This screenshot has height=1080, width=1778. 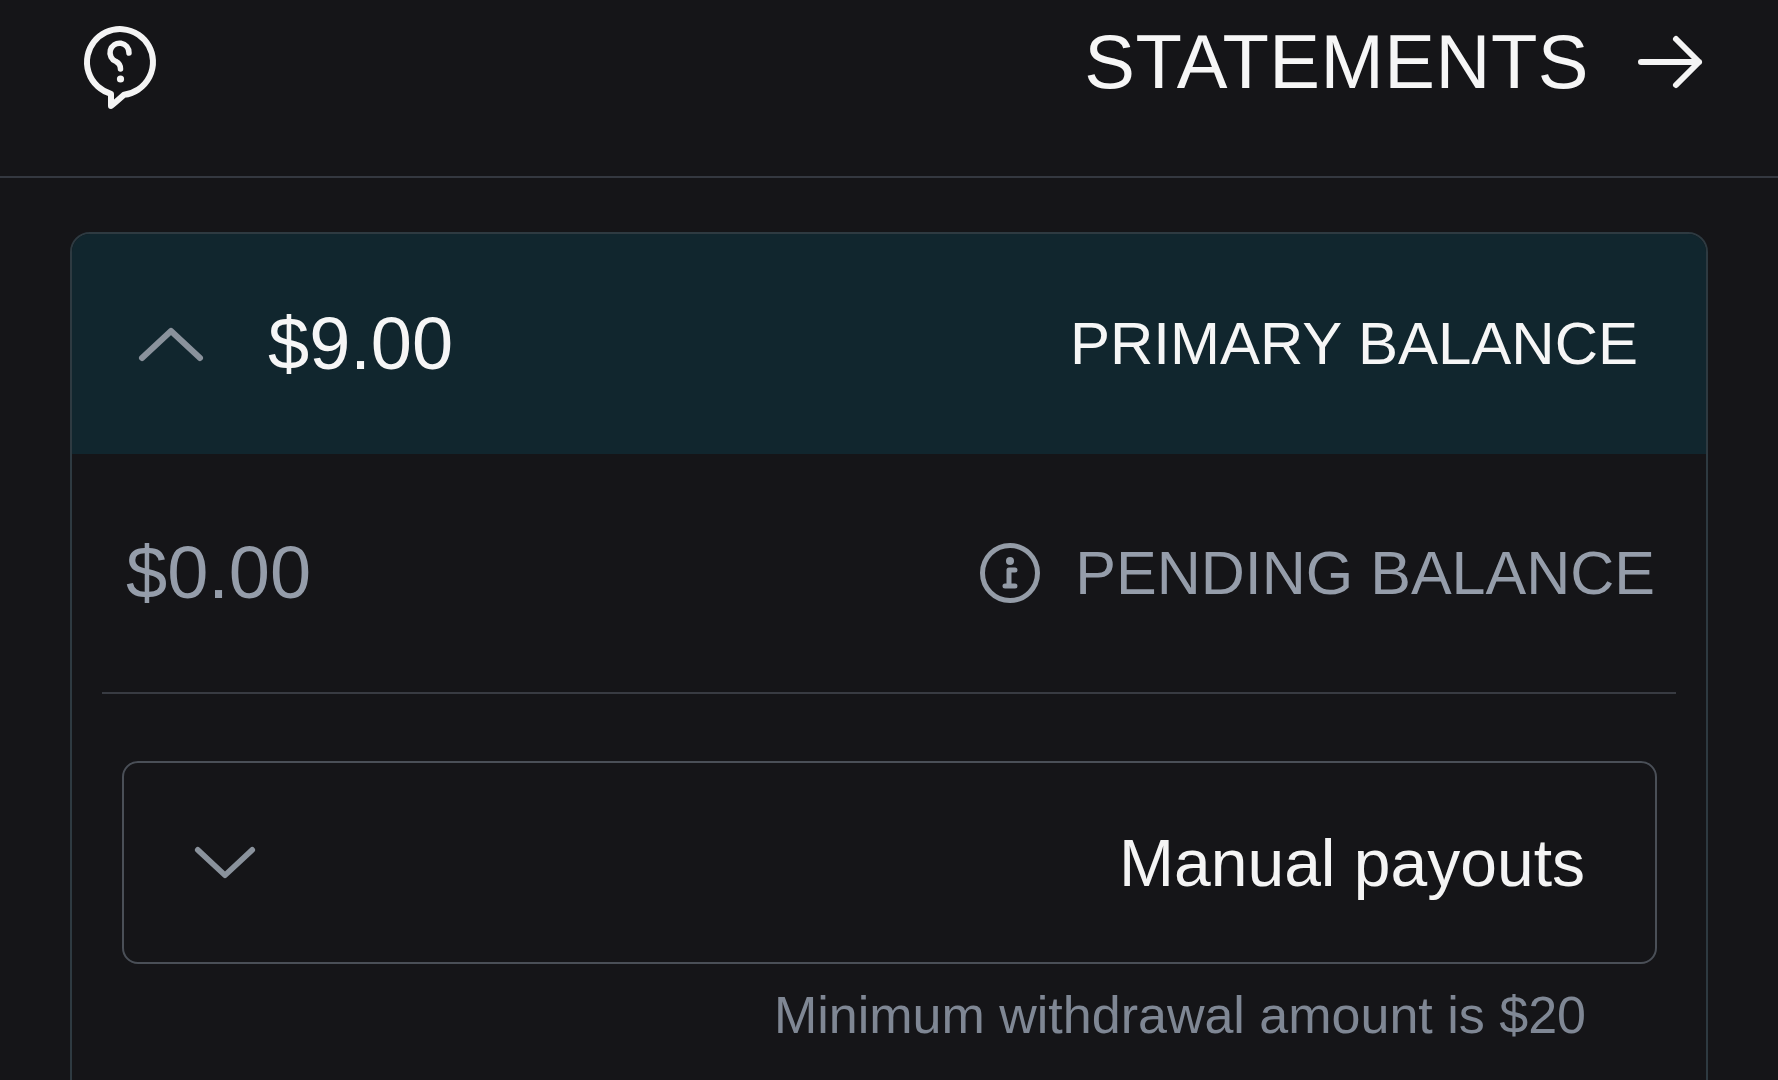 I want to click on primary-balance-amount: $9.00, so click(x=361, y=344).